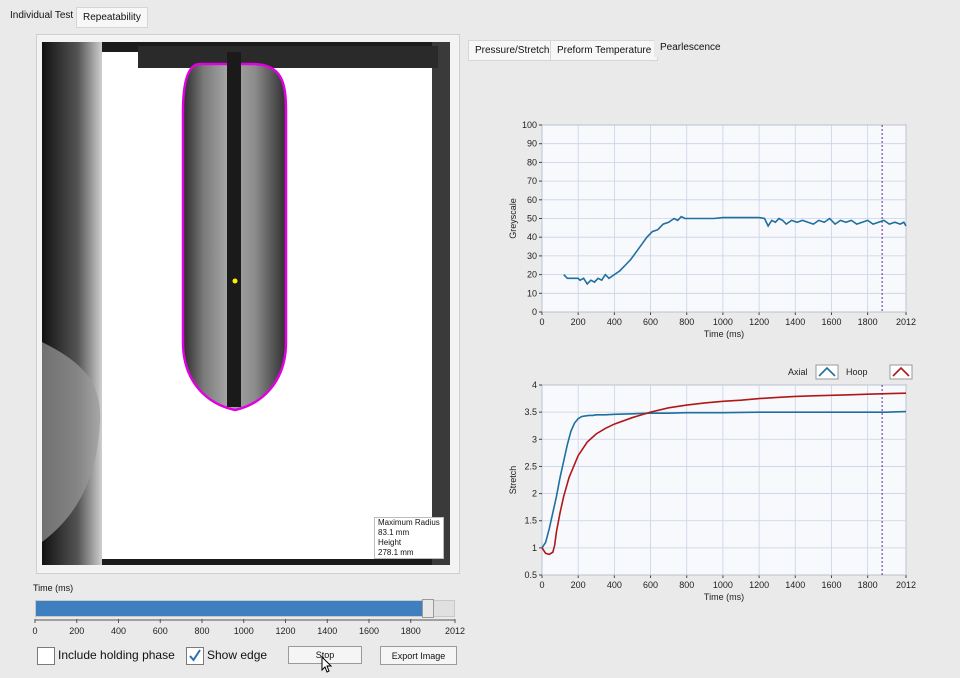 This screenshot has width=960, height=678. Describe the element at coordinates (724, 480) in the screenshot. I see `plot-area` at that location.